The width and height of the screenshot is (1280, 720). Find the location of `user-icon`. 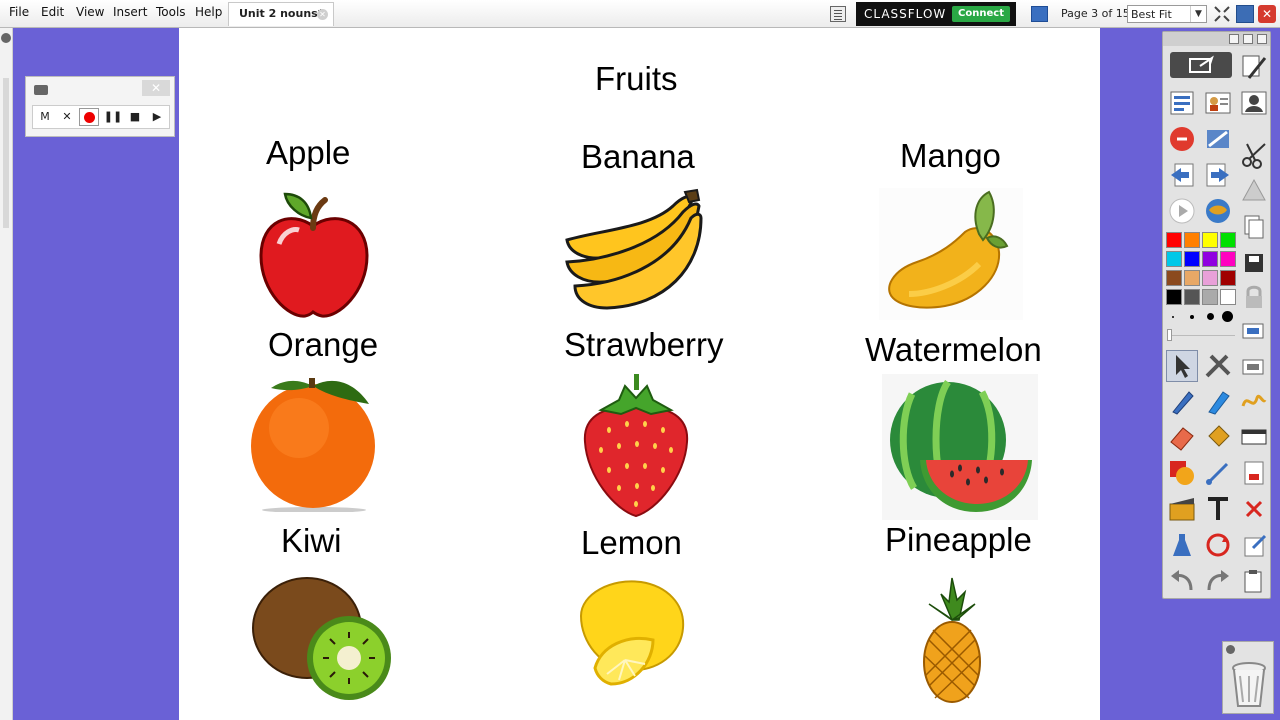

user-icon is located at coordinates (1218, 103).